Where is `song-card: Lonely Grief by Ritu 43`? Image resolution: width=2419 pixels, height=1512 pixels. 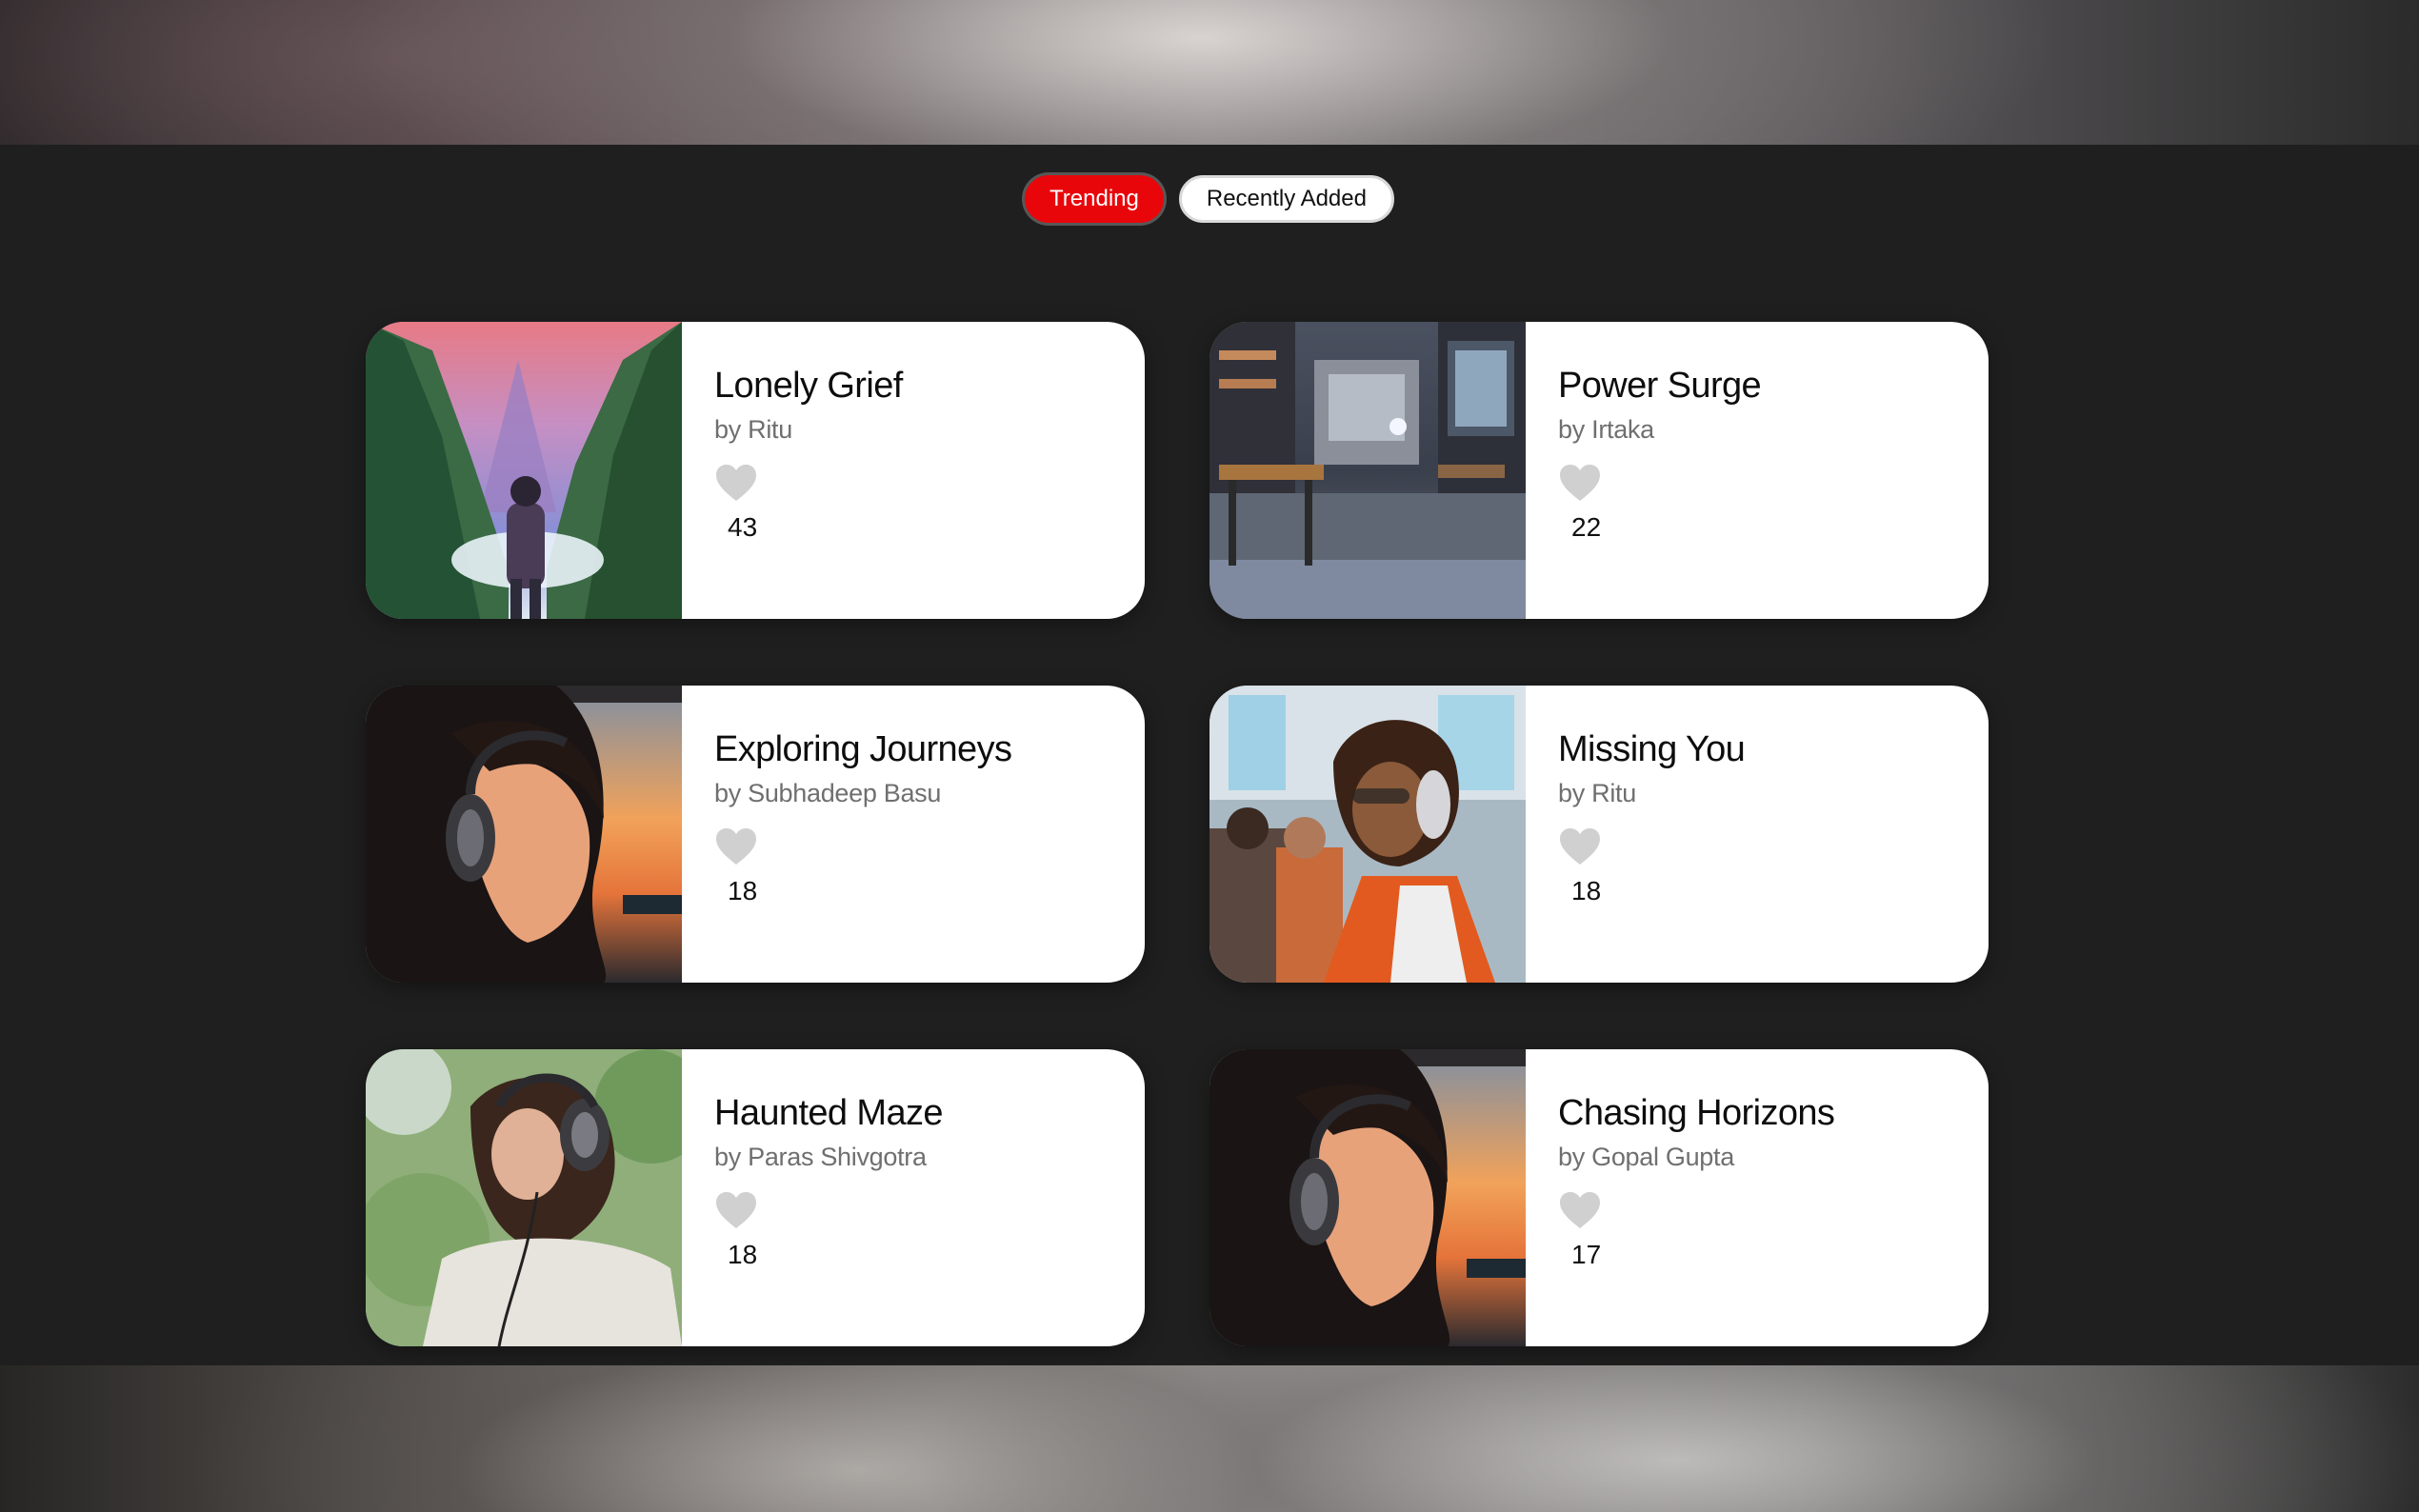 song-card: Lonely Grief by Ritu 43 is located at coordinates (755, 470).